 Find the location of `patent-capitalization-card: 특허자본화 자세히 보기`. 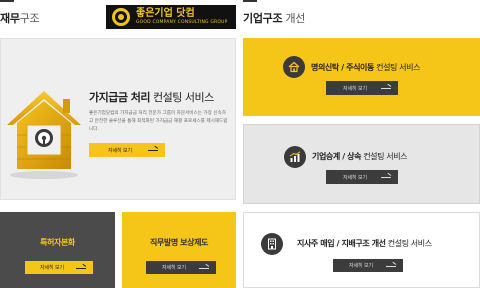

patent-capitalization-card: 특허자본화 자세히 보기 is located at coordinates (57, 250).